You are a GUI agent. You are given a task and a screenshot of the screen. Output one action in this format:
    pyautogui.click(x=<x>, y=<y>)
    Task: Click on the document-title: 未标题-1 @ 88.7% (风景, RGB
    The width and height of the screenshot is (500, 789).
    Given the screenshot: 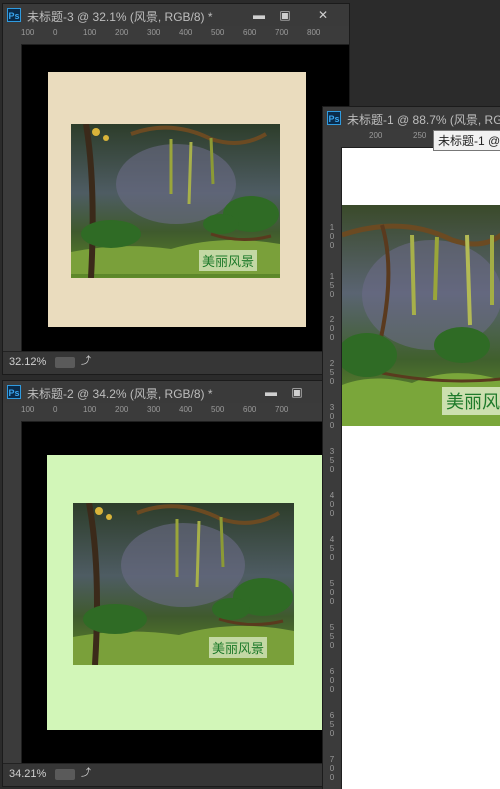 What is the action you would take?
    pyautogui.click(x=423, y=120)
    